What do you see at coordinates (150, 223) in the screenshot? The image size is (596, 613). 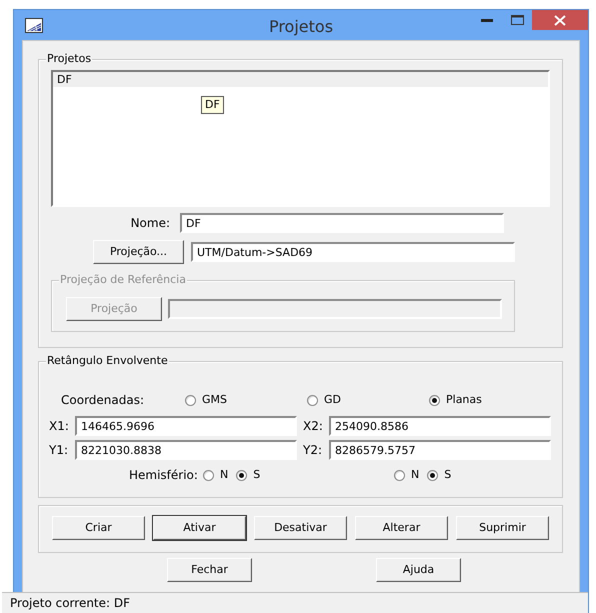 I see `name-label: Nome:` at bounding box center [150, 223].